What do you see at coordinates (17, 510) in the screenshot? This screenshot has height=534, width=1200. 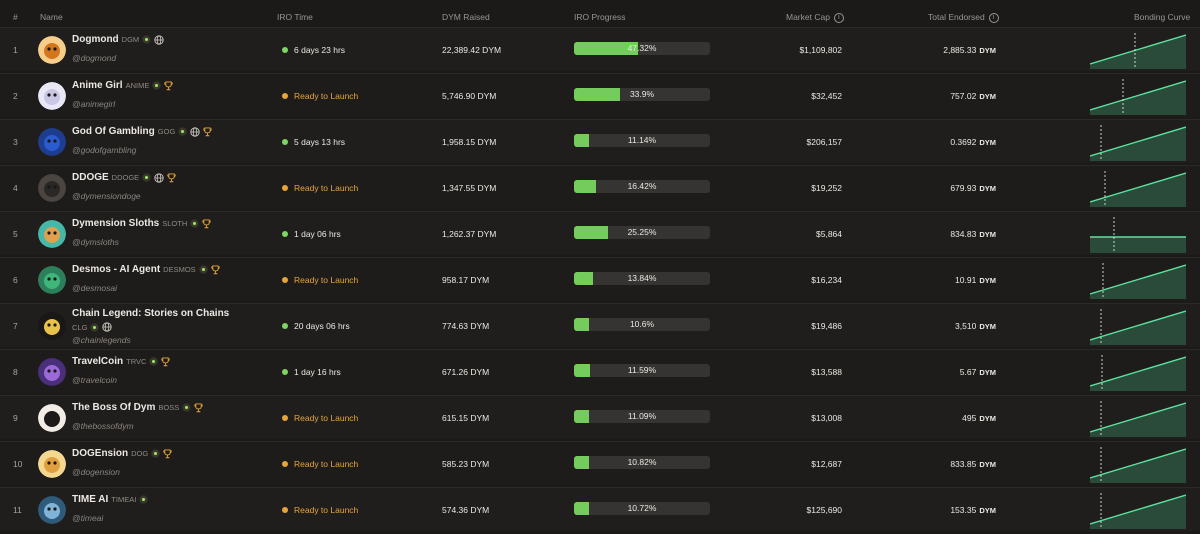 I see `row-index: 11` at bounding box center [17, 510].